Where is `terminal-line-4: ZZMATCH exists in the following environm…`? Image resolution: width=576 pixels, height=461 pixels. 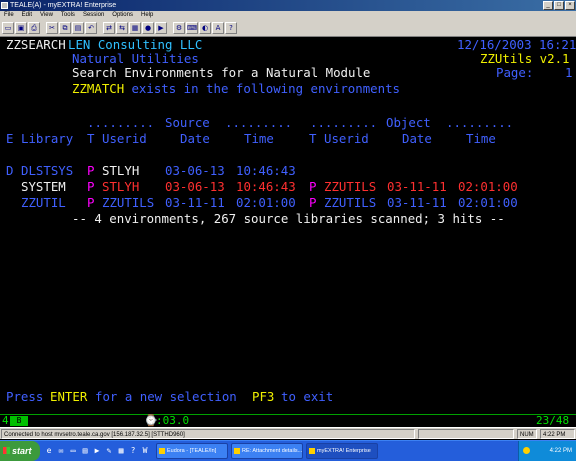 terminal-line-4: ZZMATCH exists in the following environm… is located at coordinates (200, 88).